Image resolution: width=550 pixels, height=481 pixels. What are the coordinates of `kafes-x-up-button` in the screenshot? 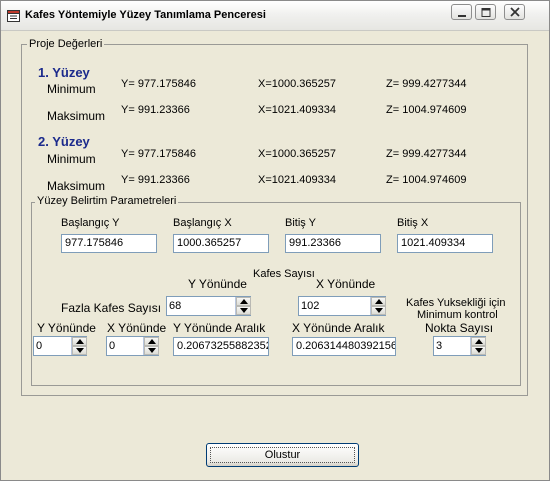 It's located at (378, 301).